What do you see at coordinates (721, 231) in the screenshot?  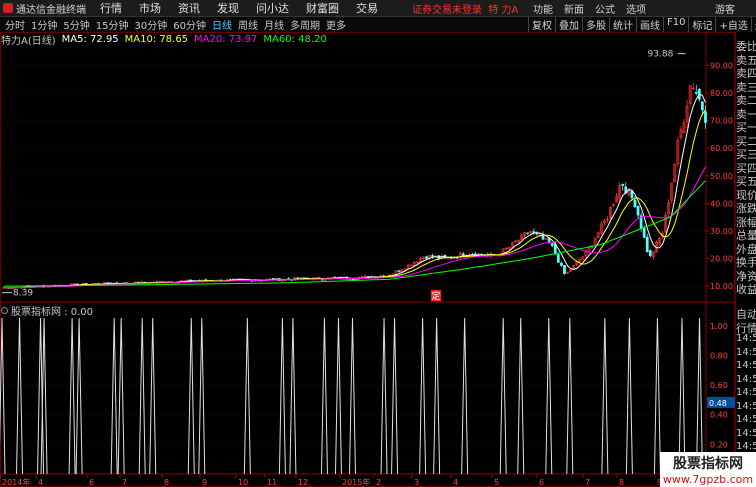 I see `main-y-tick-label: 30.00` at bounding box center [721, 231].